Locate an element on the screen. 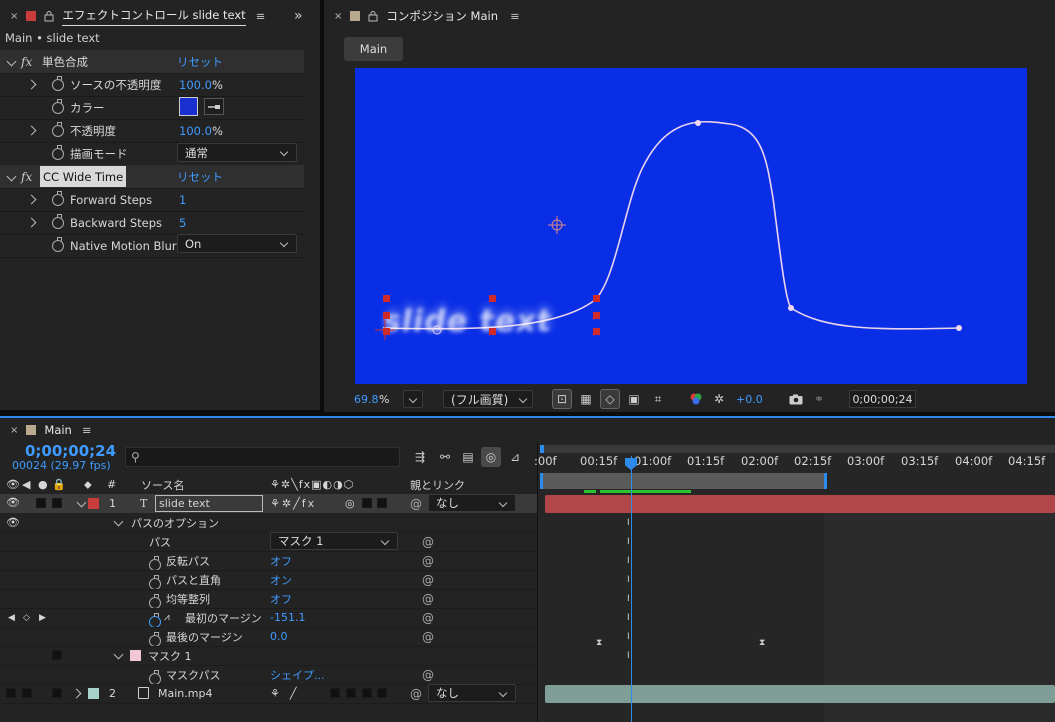 Image resolution: width=1055 pixels, height=722 pixels. layer-switches: ⚘╱ is located at coordinates (288, 693).